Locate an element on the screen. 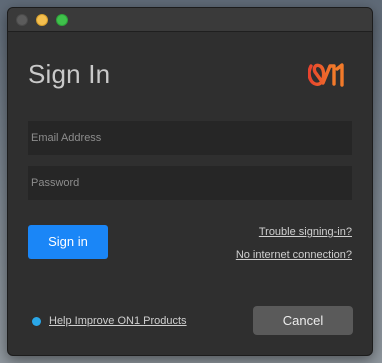  trouble-signing-in-link: Trouble signing-in? is located at coordinates (305, 232).